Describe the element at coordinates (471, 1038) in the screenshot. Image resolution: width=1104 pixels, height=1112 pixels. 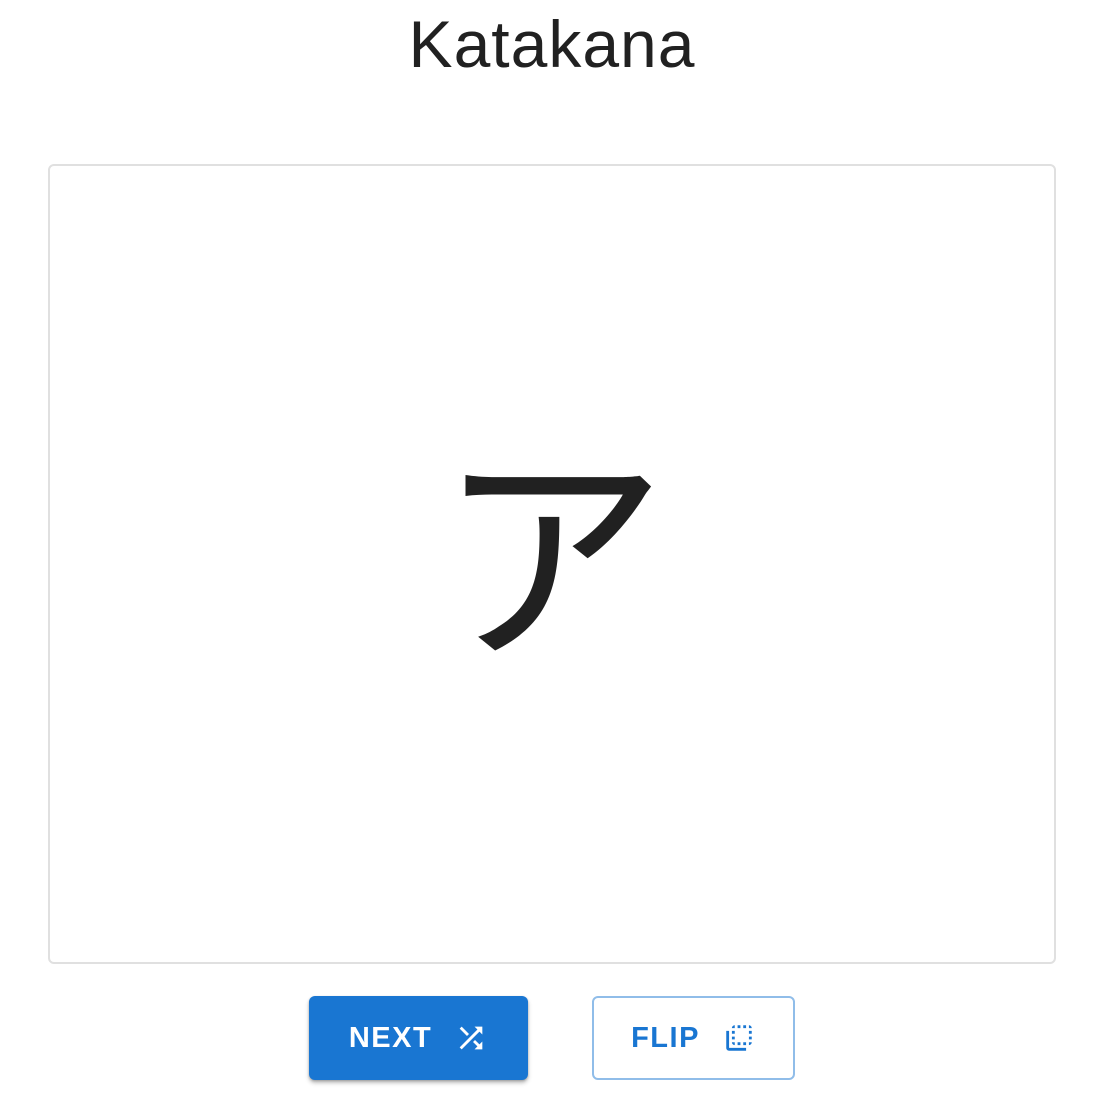
I see `shuffle-icon` at that location.